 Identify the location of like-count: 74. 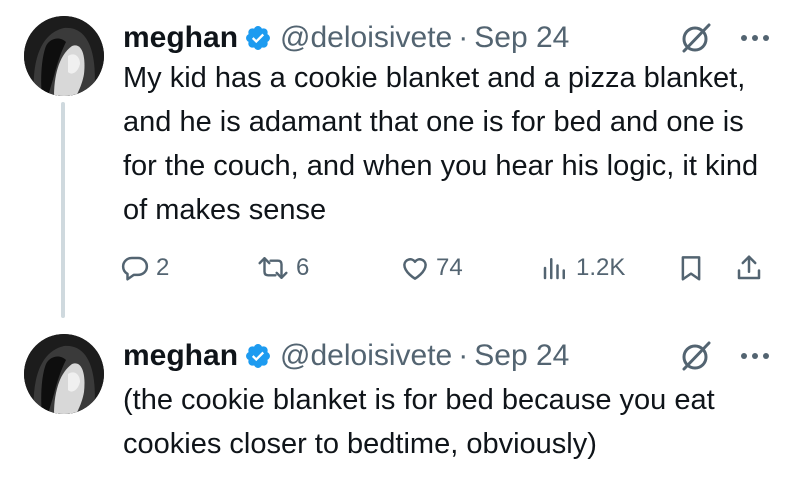
(449, 267).